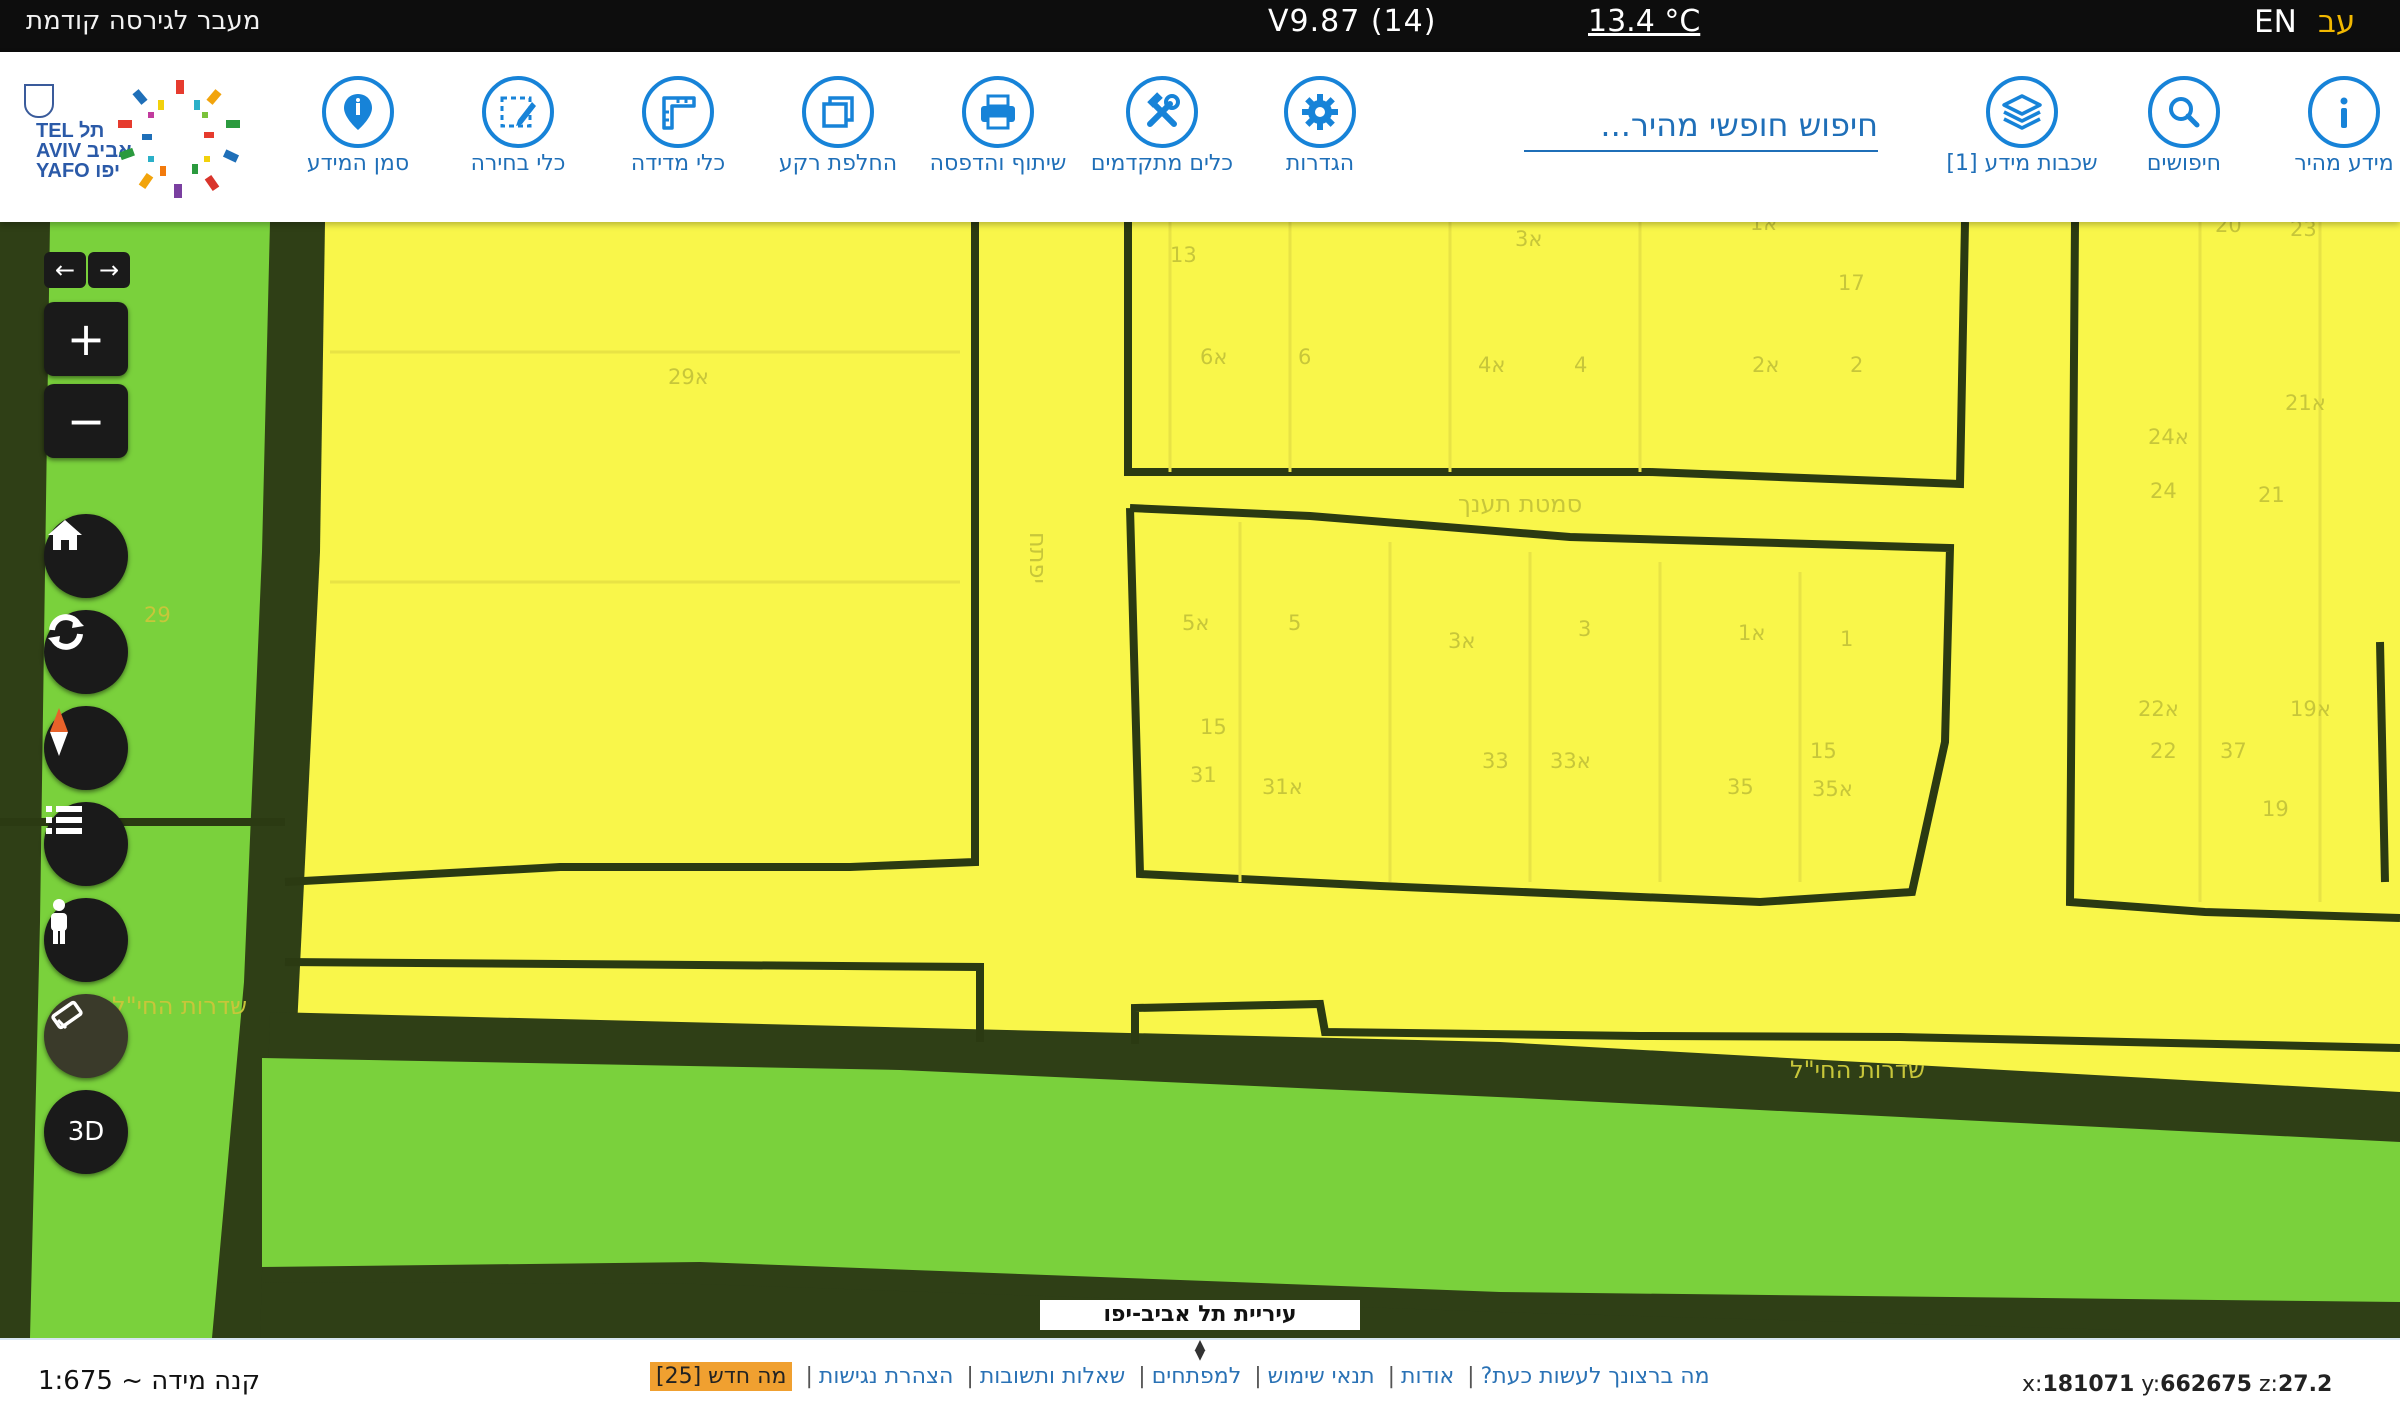  What do you see at coordinates (1495, 761) in the screenshot?
I see `svg-text: 33` at bounding box center [1495, 761].